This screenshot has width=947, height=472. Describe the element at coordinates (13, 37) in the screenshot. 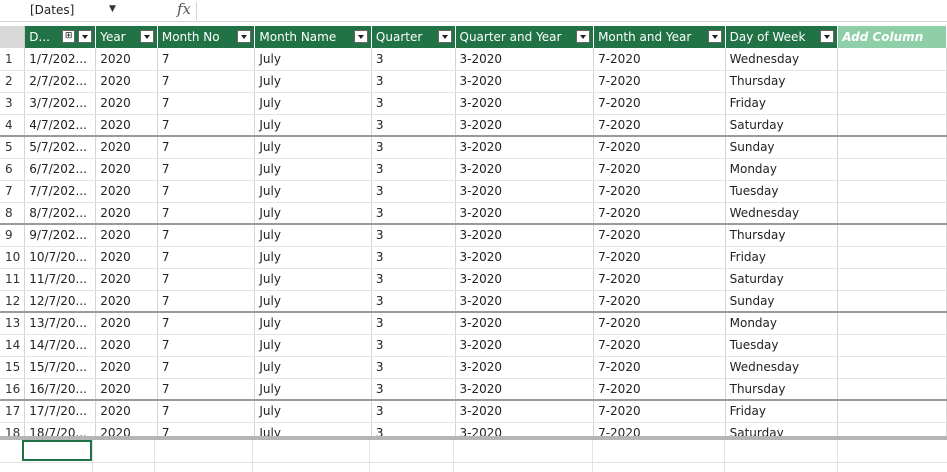

I see `select-all-corner` at that location.